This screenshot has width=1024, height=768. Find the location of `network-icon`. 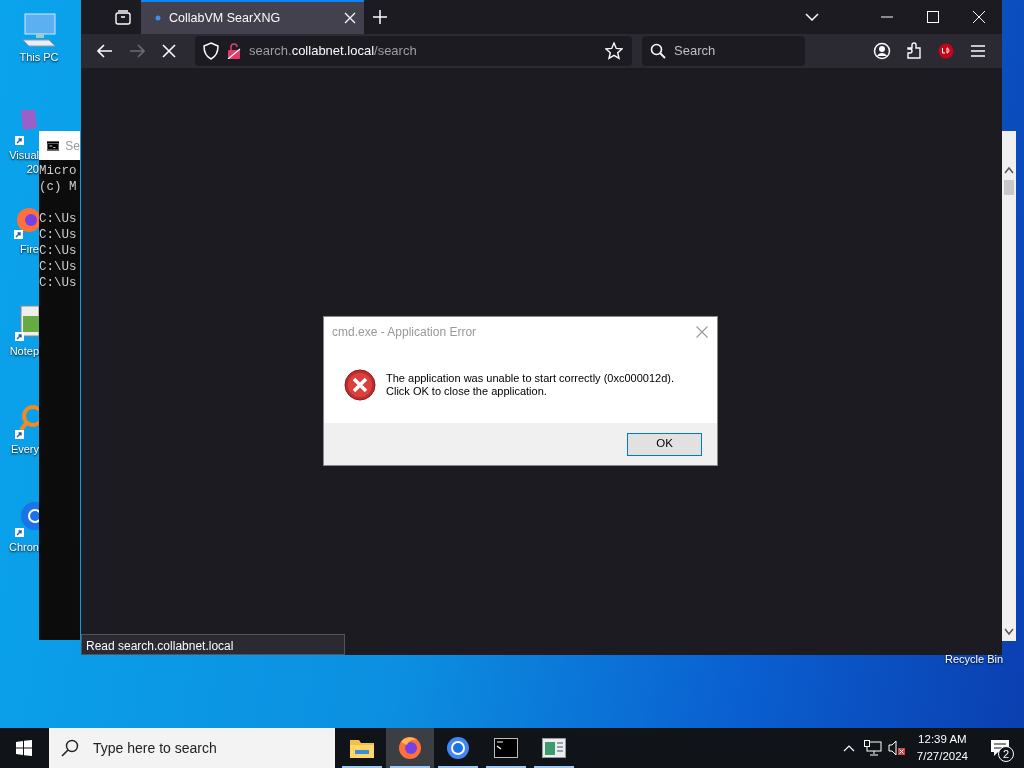

network-icon is located at coordinates (872, 748).